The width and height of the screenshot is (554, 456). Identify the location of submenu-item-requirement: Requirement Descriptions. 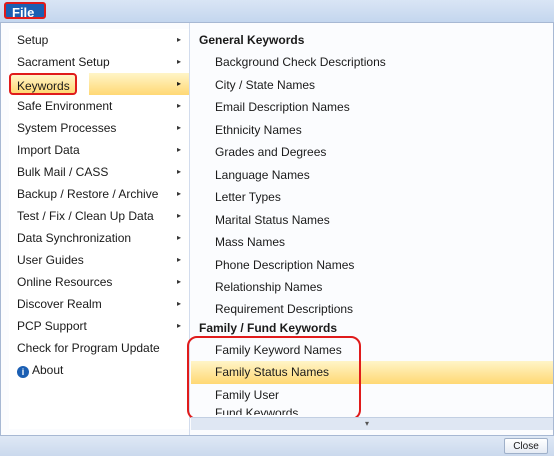
(372, 308).